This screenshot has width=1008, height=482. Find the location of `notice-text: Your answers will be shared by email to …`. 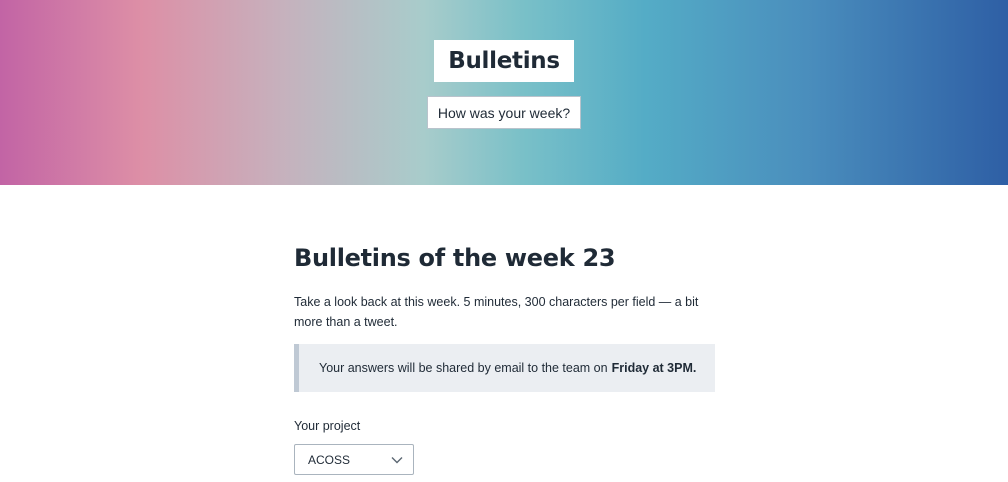

notice-text: Your answers will be shared by email to … is located at coordinates (463, 368).